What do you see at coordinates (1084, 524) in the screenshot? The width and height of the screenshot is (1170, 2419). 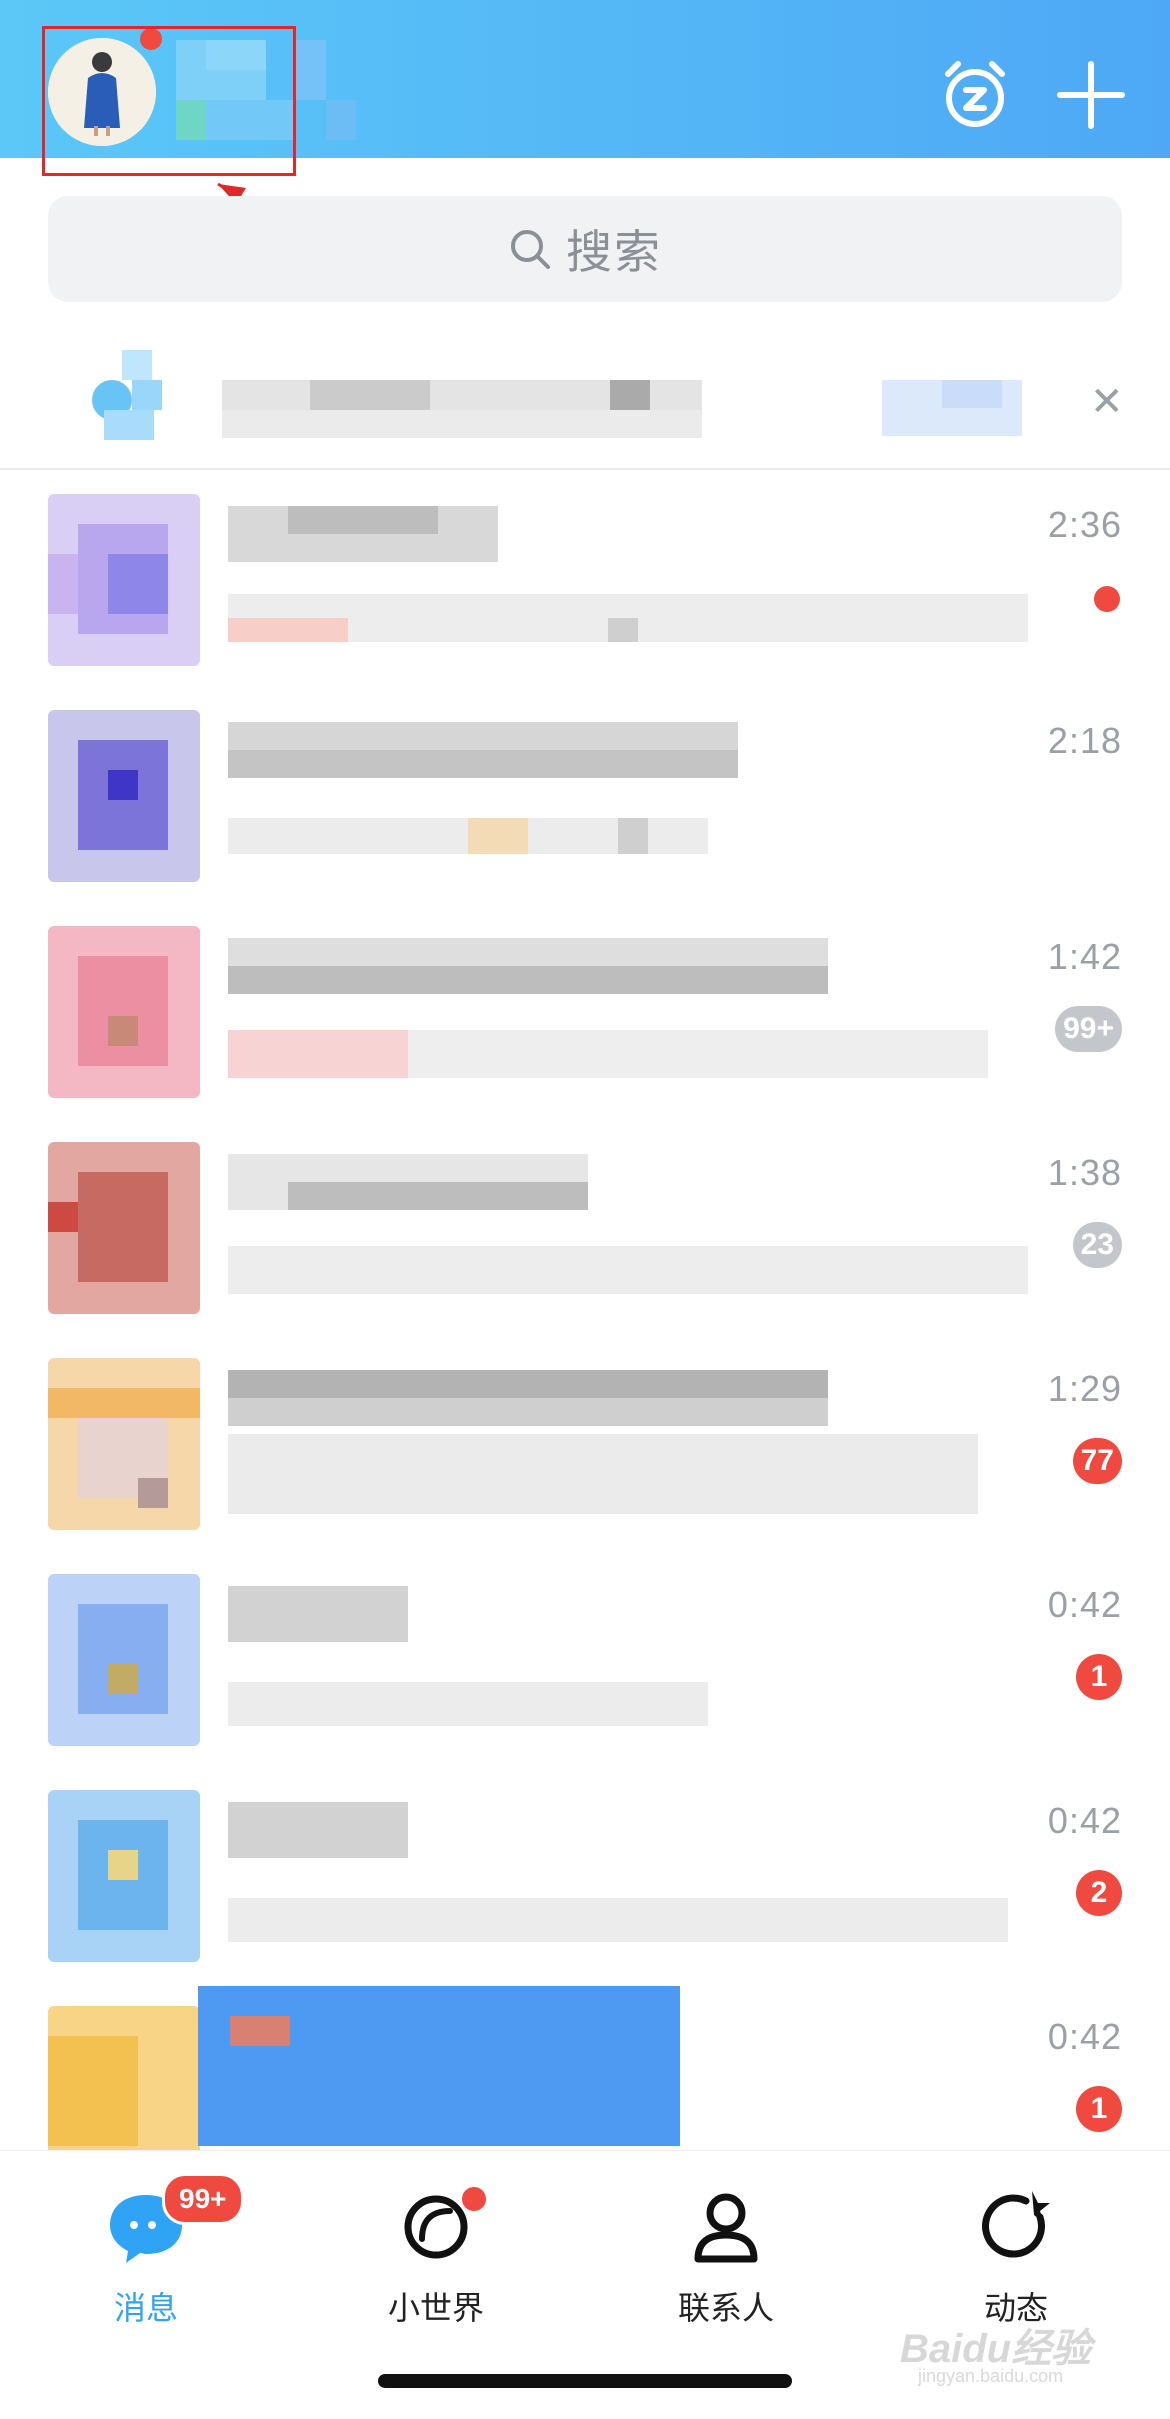 I see `conversation-time: 2:36` at bounding box center [1084, 524].